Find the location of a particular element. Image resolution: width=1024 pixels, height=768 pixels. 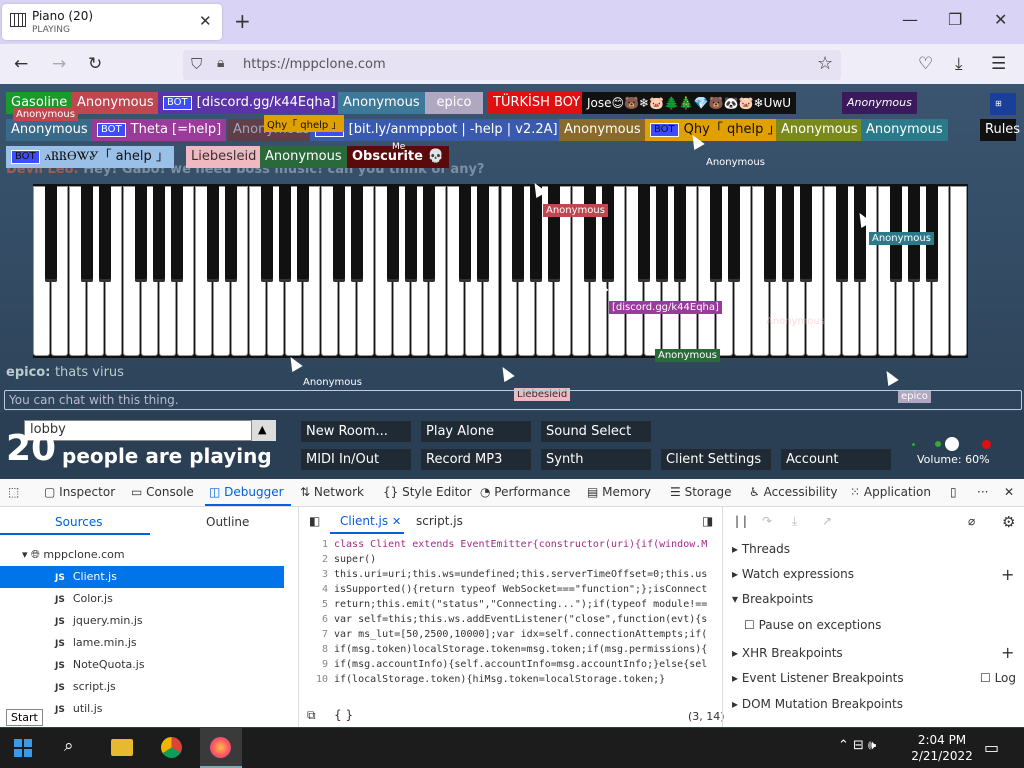

watch-section: ▸ Watch expressions is located at coordinates (793, 574).